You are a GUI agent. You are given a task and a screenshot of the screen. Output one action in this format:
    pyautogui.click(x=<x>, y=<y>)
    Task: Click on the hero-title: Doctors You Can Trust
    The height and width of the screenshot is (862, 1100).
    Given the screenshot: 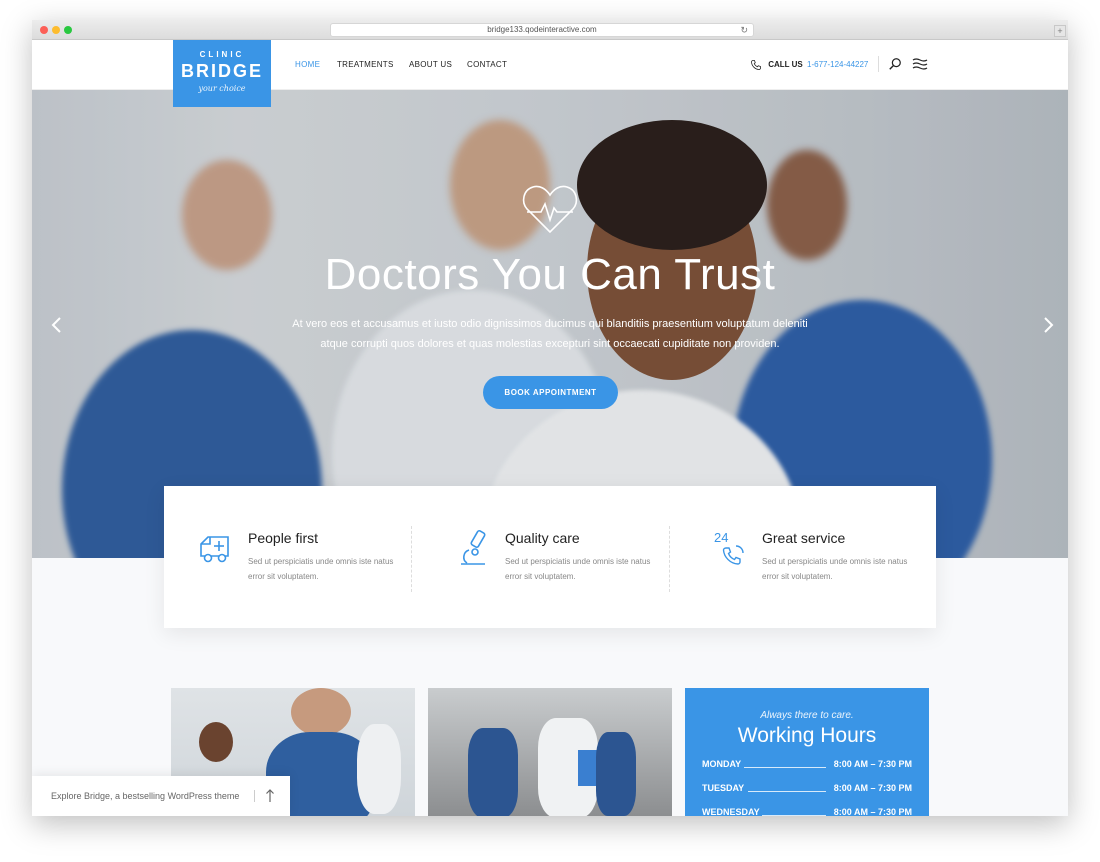 What is the action you would take?
    pyautogui.click(x=550, y=274)
    